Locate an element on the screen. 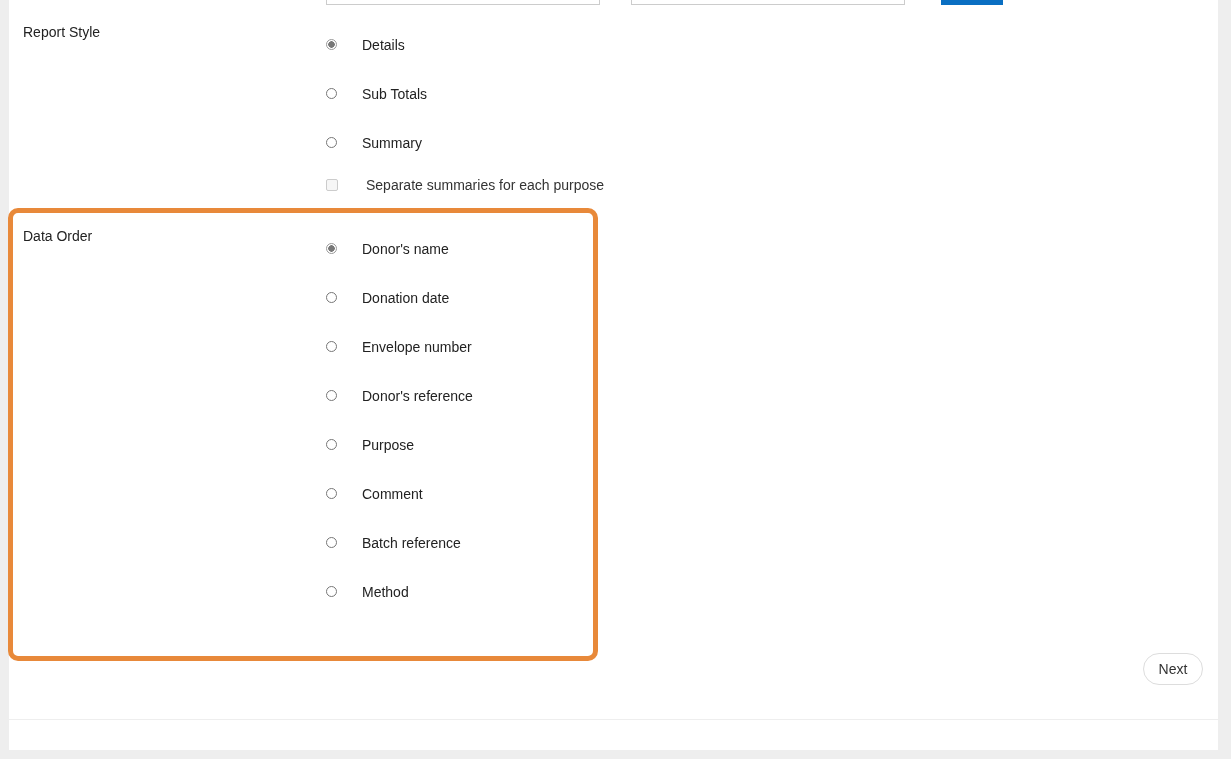 The image size is (1231, 759). option-label: Envelope number is located at coordinates (417, 346).